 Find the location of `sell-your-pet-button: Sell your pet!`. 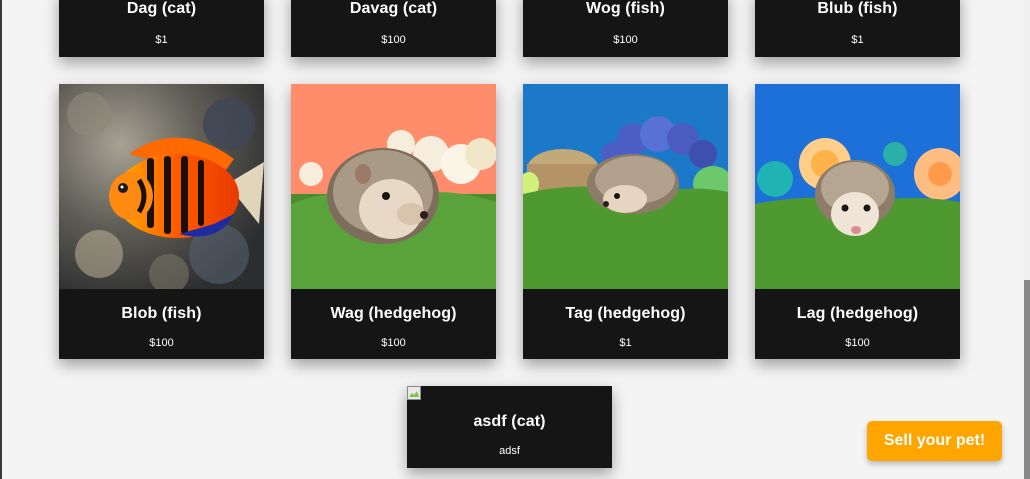

sell-your-pet-button: Sell your pet! is located at coordinates (934, 441).